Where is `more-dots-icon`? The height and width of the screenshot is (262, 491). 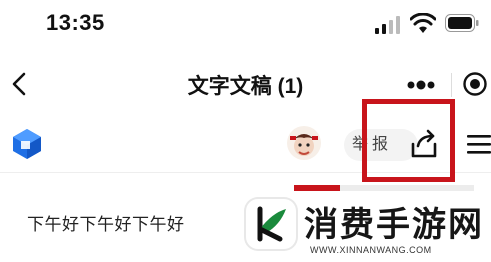
more-dots-icon is located at coordinates (421, 85).